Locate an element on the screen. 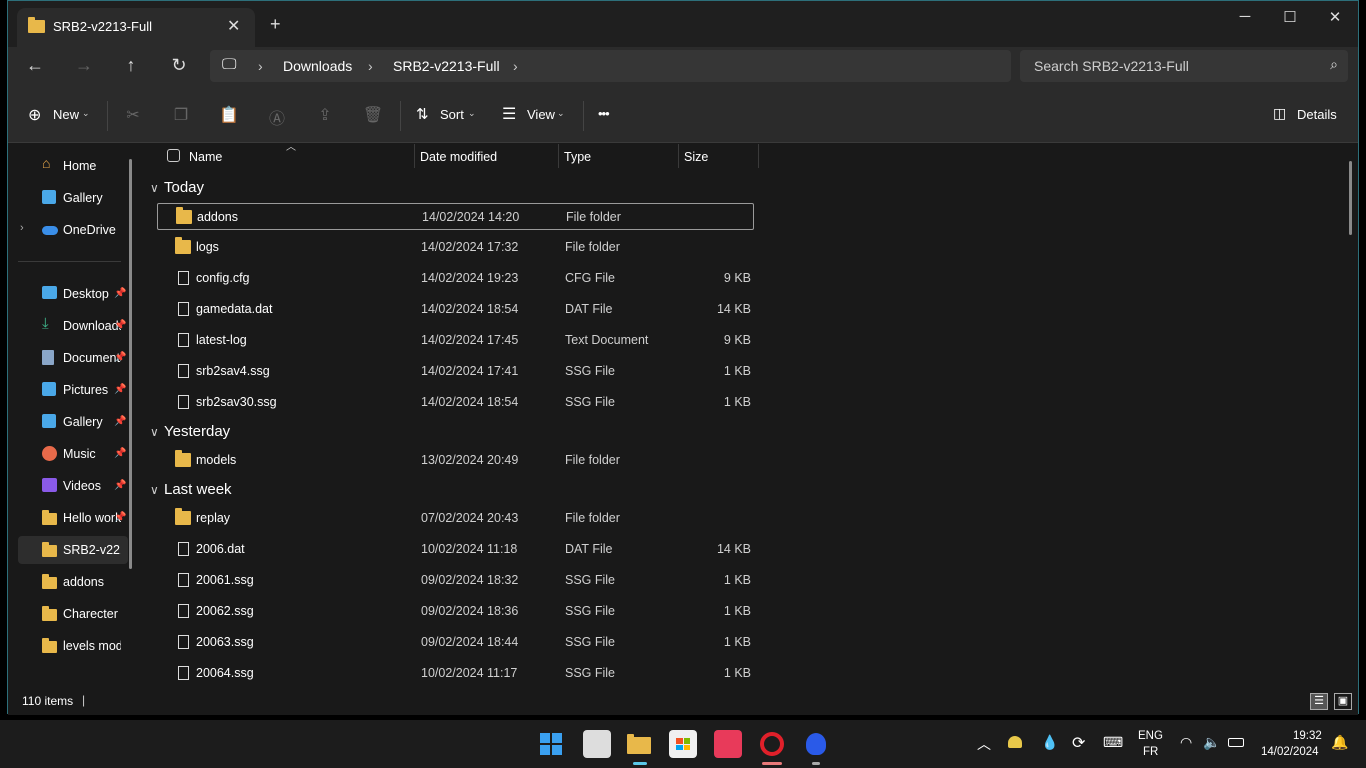  maximize-icon: ☐ is located at coordinates (1290, 17).